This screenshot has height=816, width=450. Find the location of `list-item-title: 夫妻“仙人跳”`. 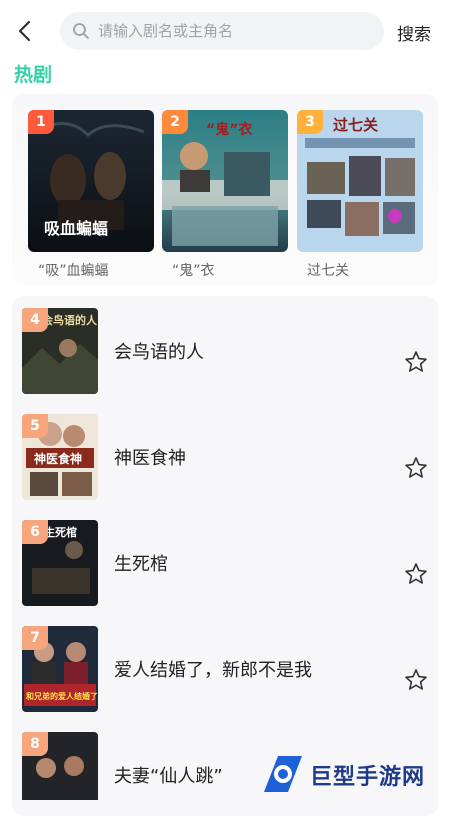

list-item-title: 夫妻“仙人跳” is located at coordinates (168, 776).